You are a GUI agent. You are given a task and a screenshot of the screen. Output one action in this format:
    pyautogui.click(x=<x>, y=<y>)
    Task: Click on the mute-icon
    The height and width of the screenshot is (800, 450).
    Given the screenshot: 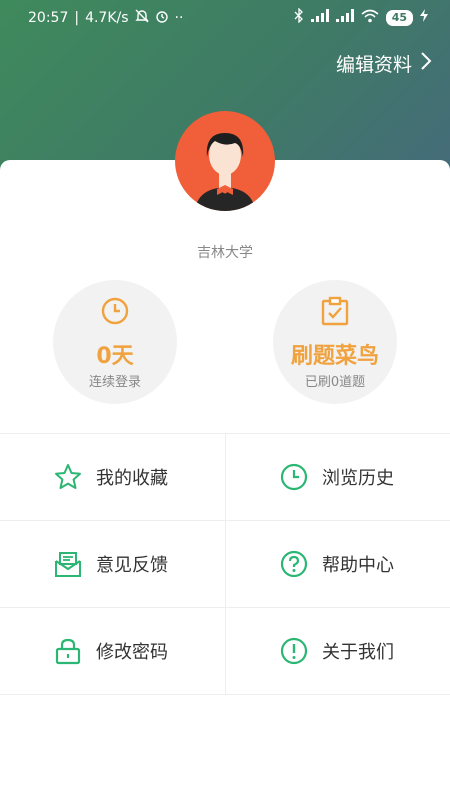 What is the action you would take?
    pyautogui.click(x=141, y=18)
    